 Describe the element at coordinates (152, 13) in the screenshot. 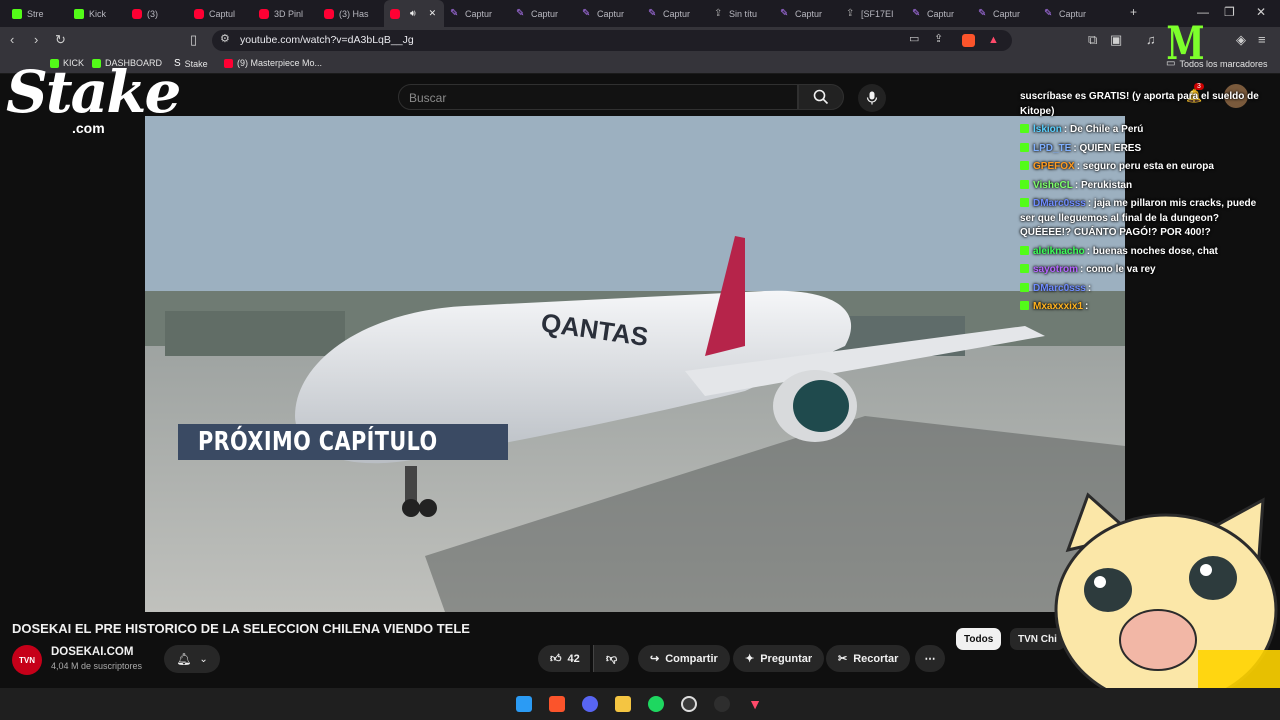

I see `browser-tab-label: (3)` at that location.